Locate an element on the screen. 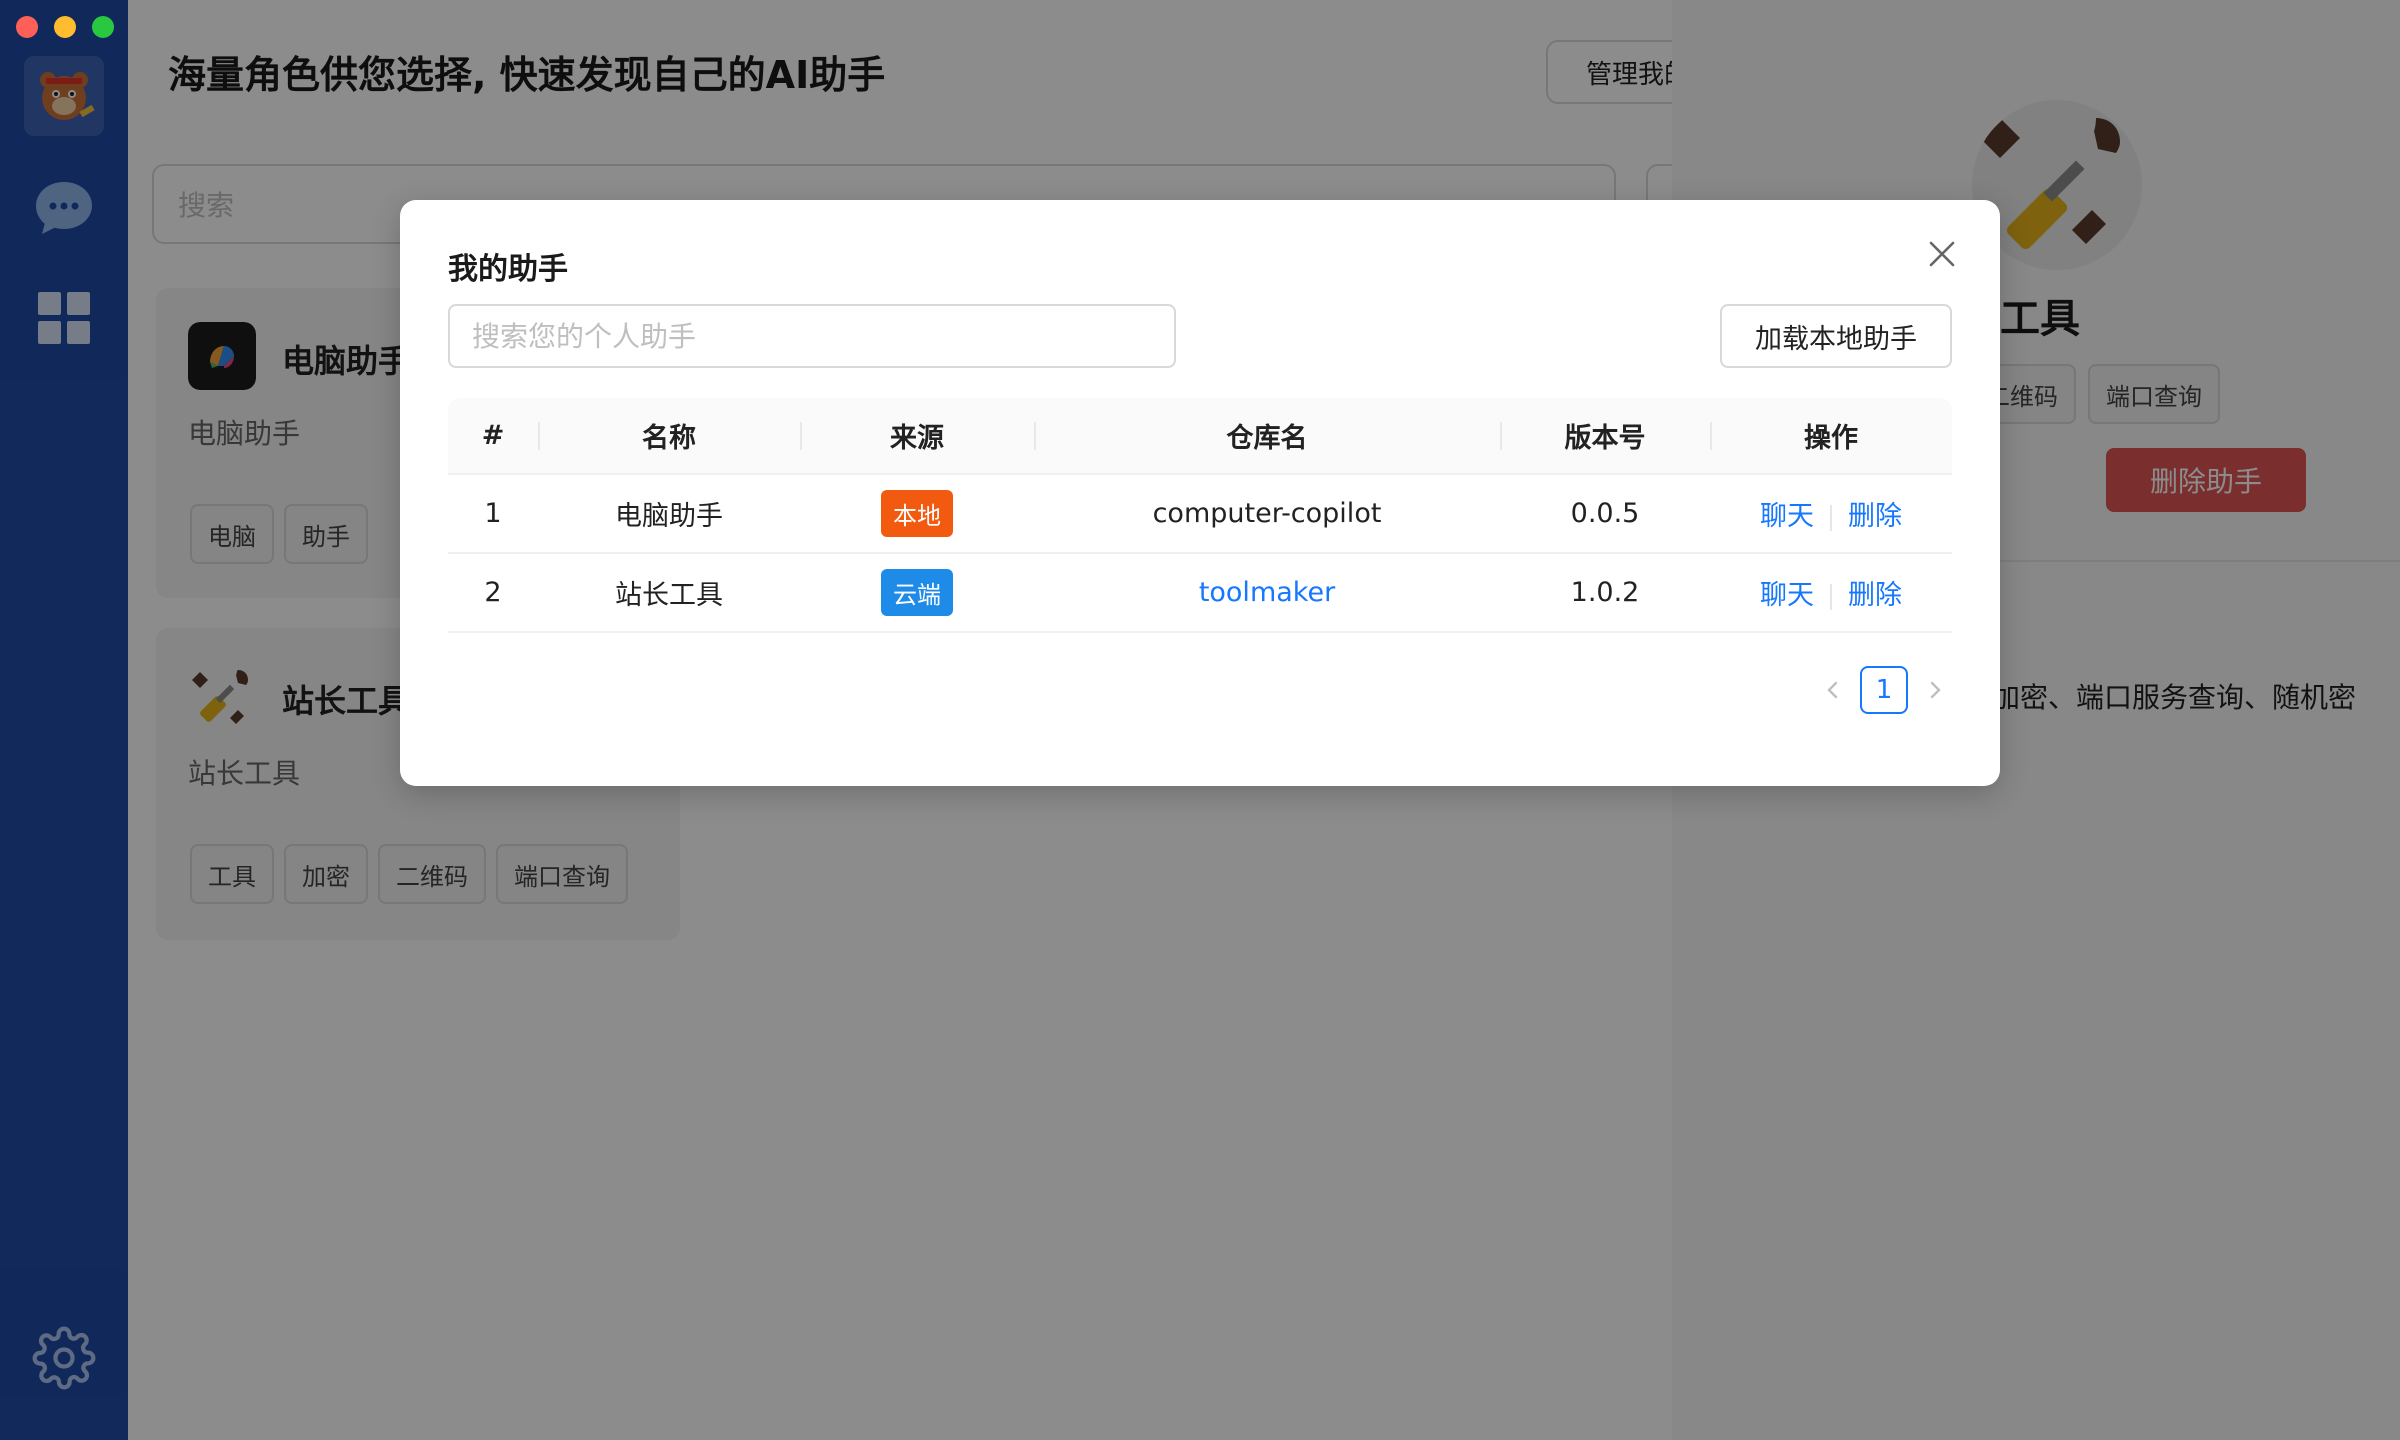 The width and height of the screenshot is (2400, 1440). source-badge-local: 本地 is located at coordinates (917, 513).